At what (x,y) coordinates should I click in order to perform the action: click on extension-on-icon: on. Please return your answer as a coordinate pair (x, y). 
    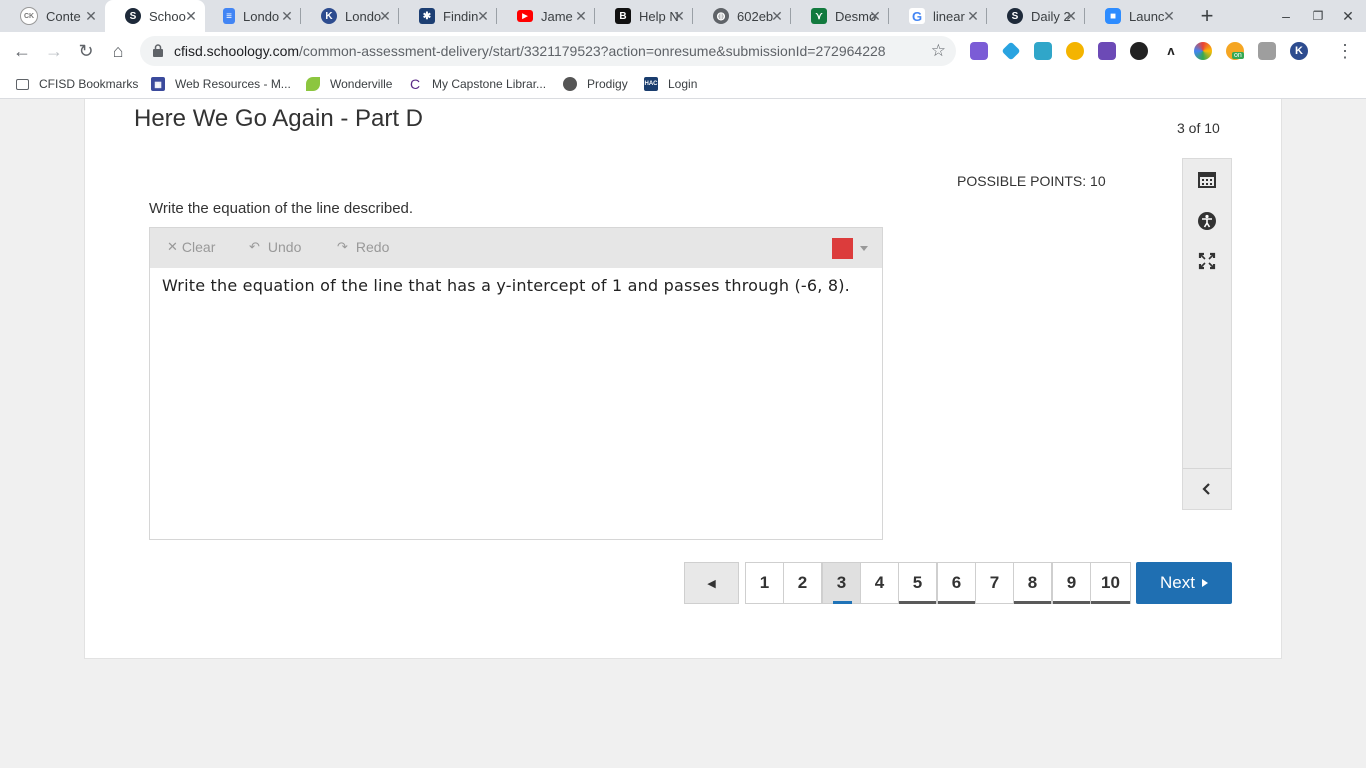
    Looking at the image, I should click on (1235, 51).